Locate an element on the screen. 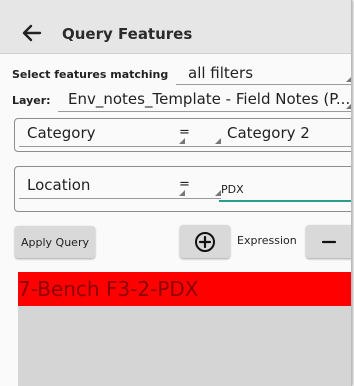 Image resolution: width=354 pixels, height=386 pixels. value-select: Category 2 is located at coordinates (285, 135).